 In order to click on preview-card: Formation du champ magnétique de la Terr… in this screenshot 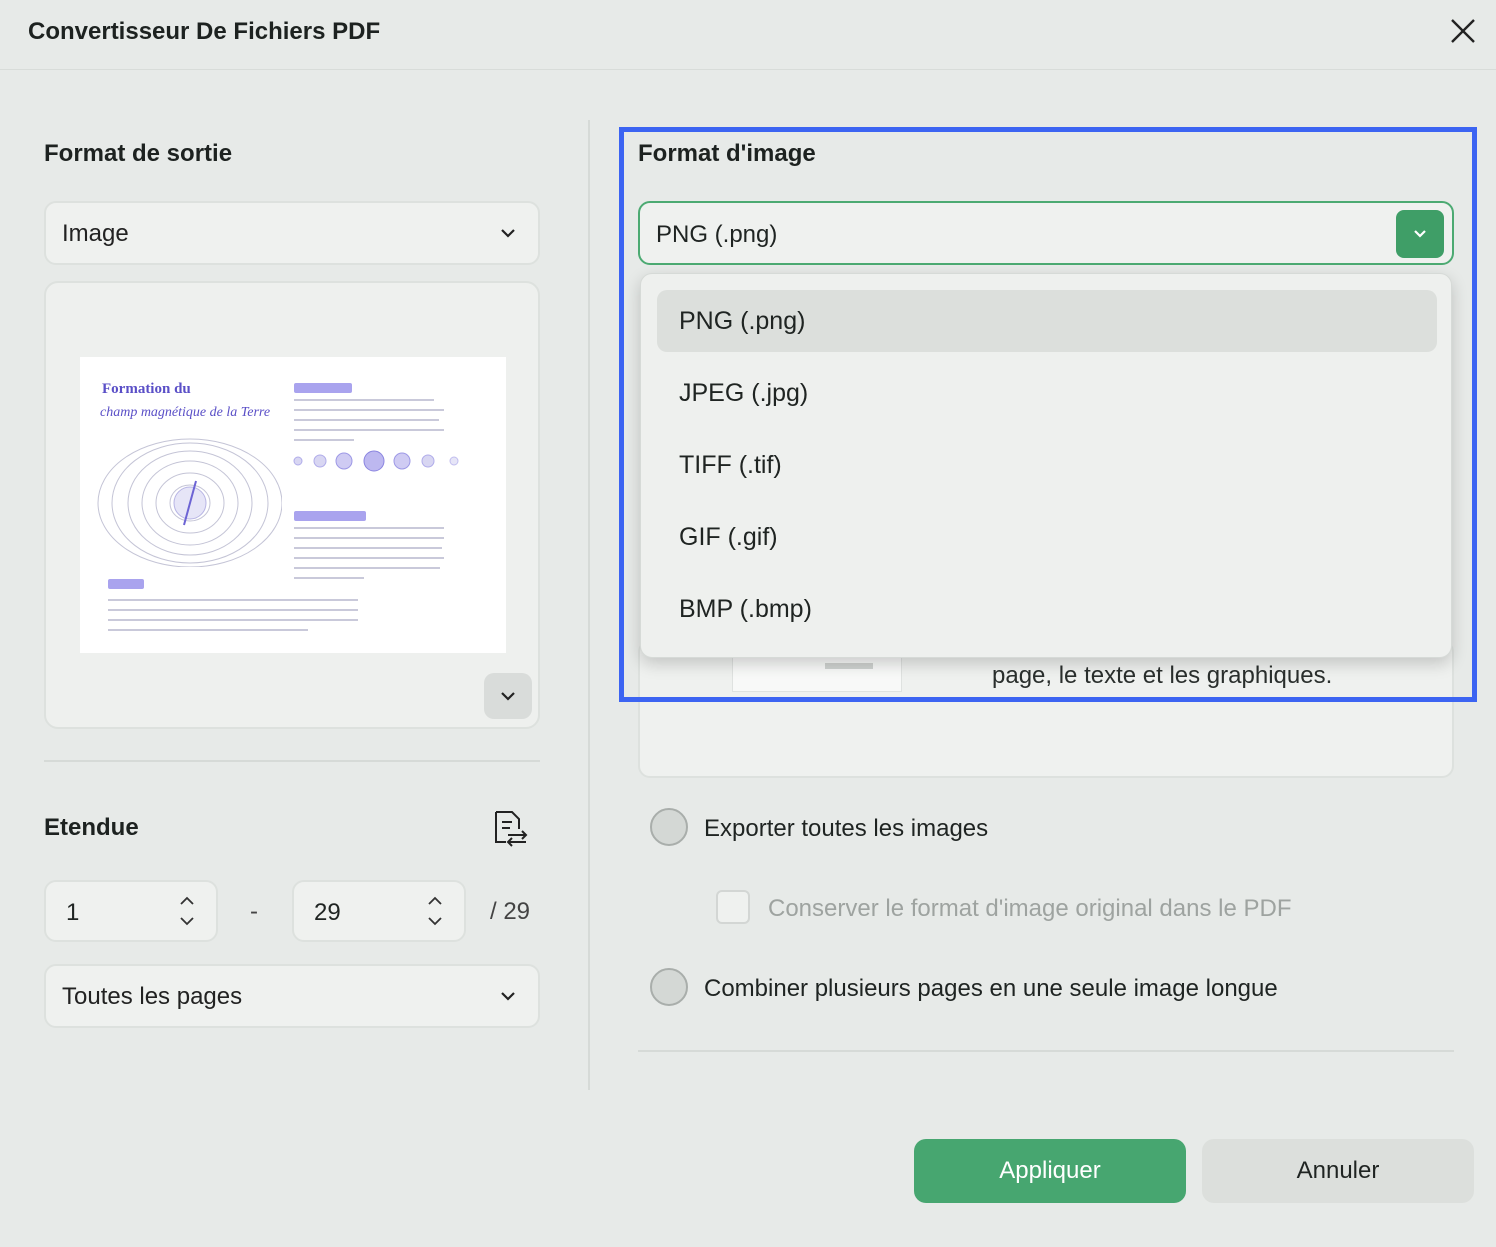, I will do `click(292, 505)`.